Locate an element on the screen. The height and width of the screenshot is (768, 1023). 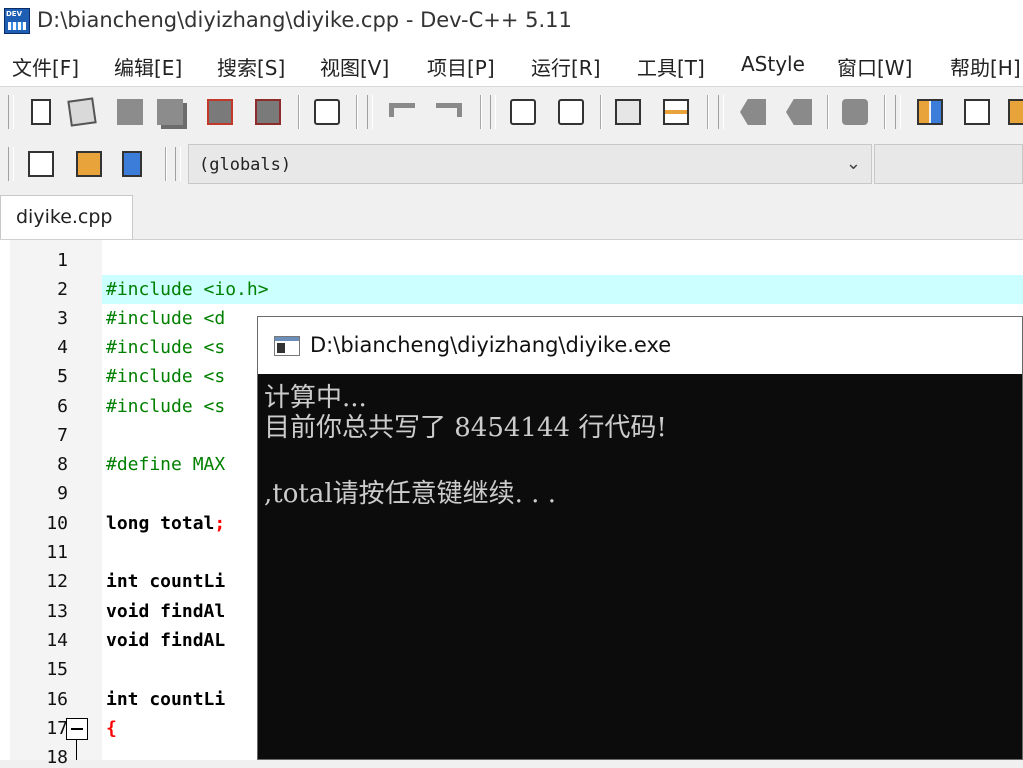
open-file-icon is located at coordinates (82, 112).